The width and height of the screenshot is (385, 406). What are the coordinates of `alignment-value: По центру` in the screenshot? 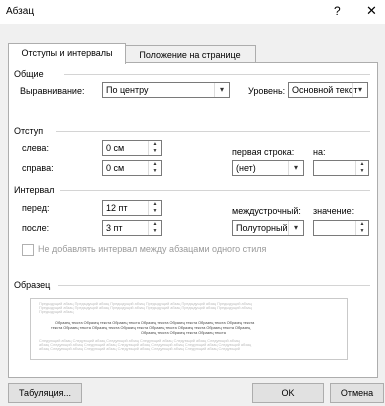 It's located at (127, 90).